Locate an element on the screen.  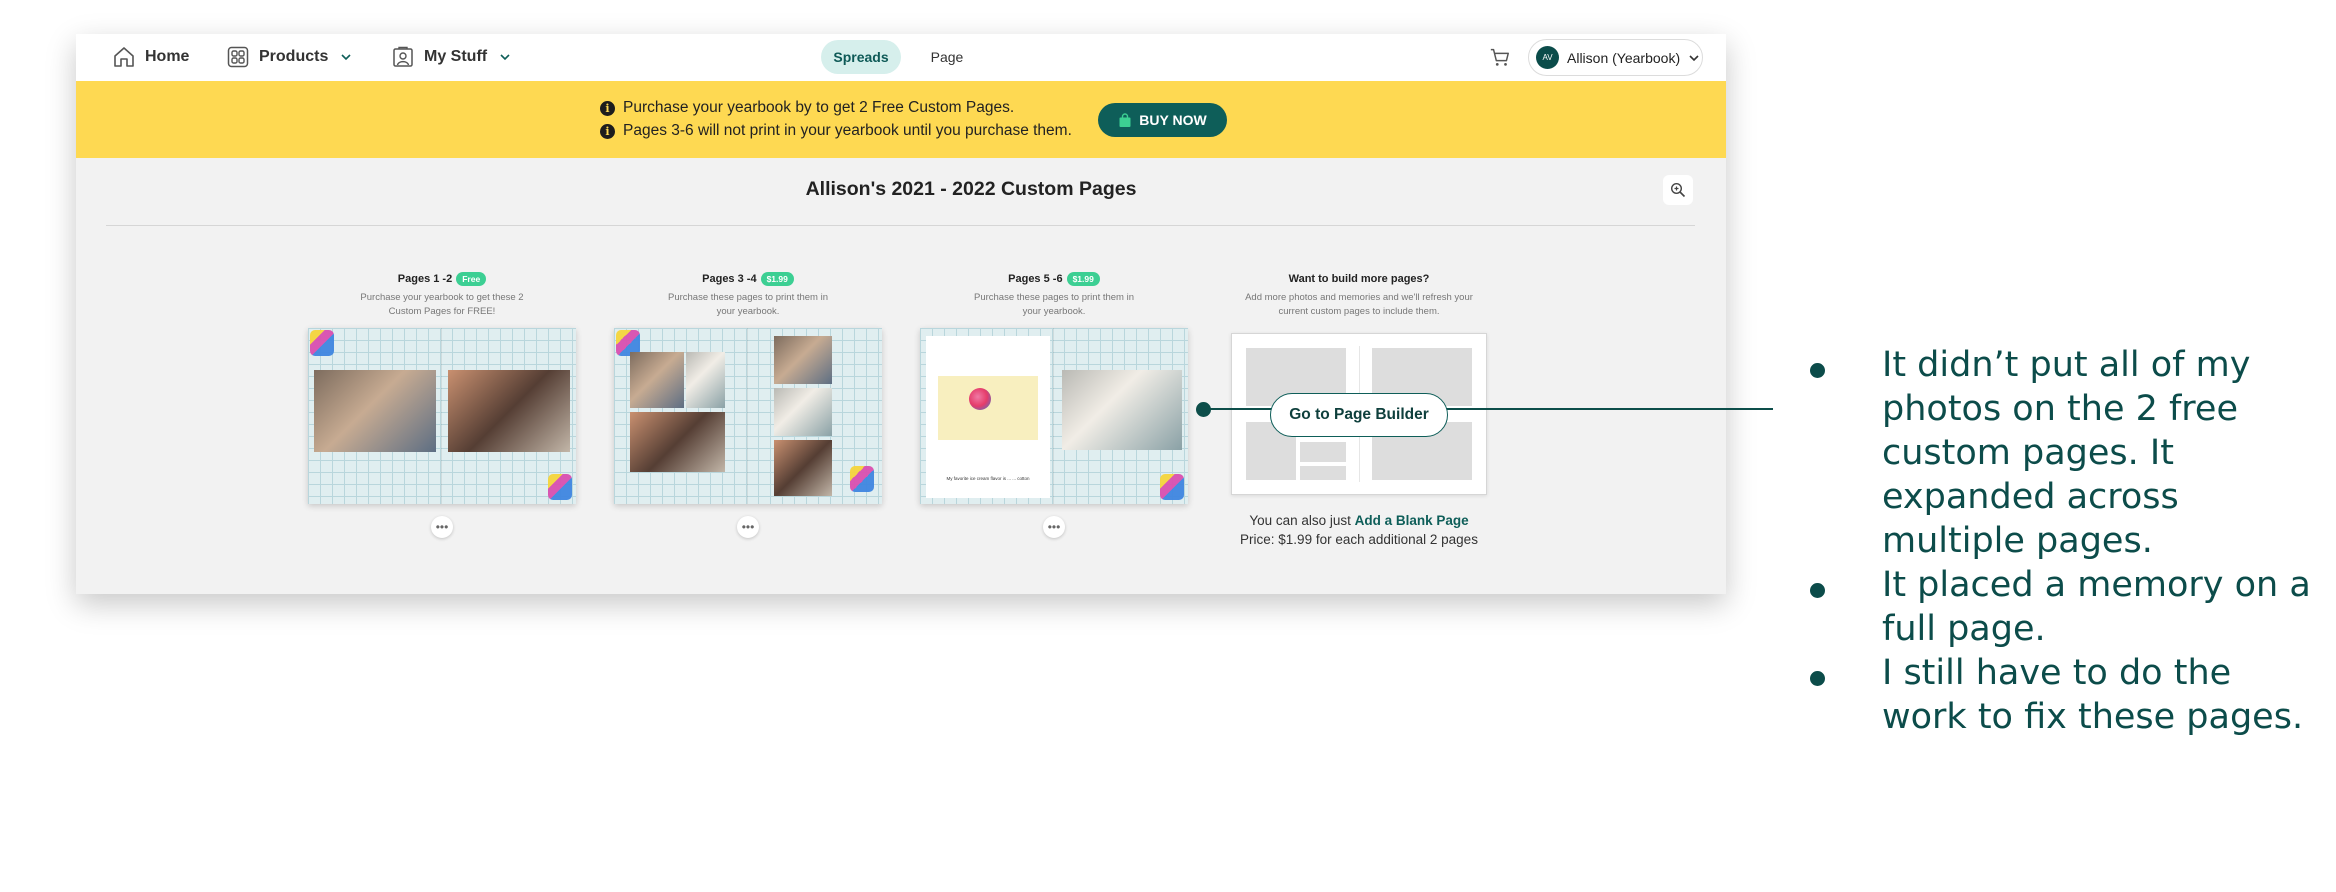
zoom-in-icon is located at coordinates (1678, 190).